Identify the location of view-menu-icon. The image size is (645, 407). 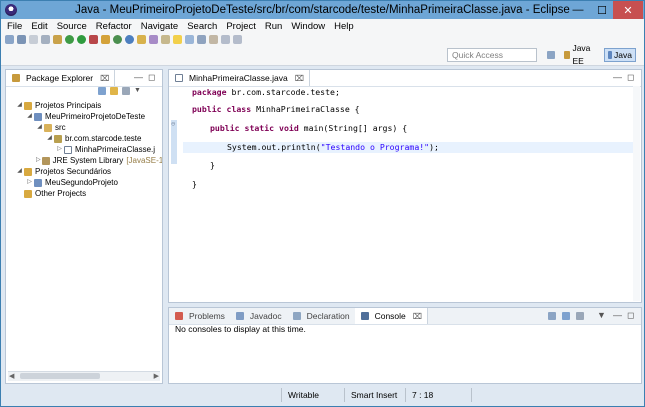
(126, 91).